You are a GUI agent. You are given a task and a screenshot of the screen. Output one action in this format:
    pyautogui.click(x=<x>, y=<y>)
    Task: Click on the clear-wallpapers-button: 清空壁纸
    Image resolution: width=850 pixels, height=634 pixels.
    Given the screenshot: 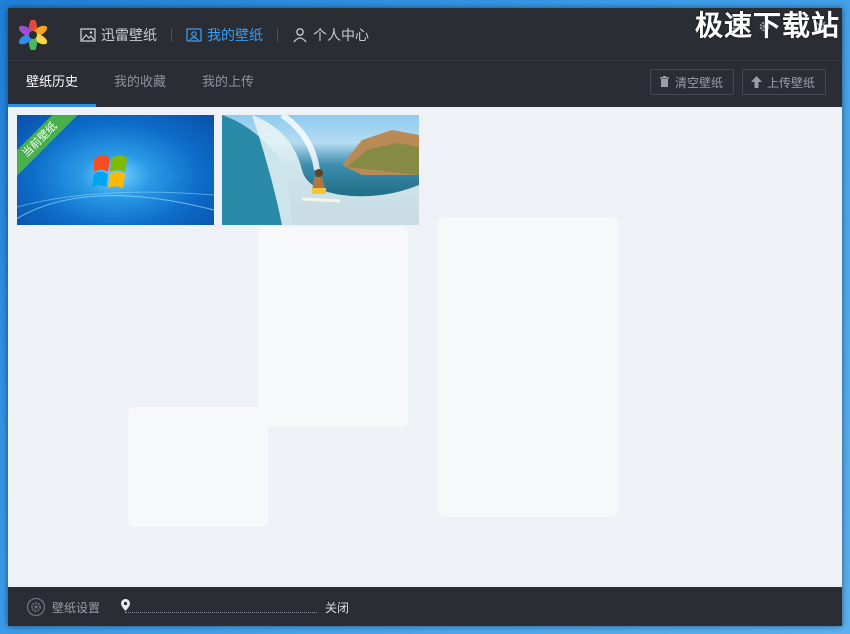 What is the action you would take?
    pyautogui.click(x=691, y=82)
    